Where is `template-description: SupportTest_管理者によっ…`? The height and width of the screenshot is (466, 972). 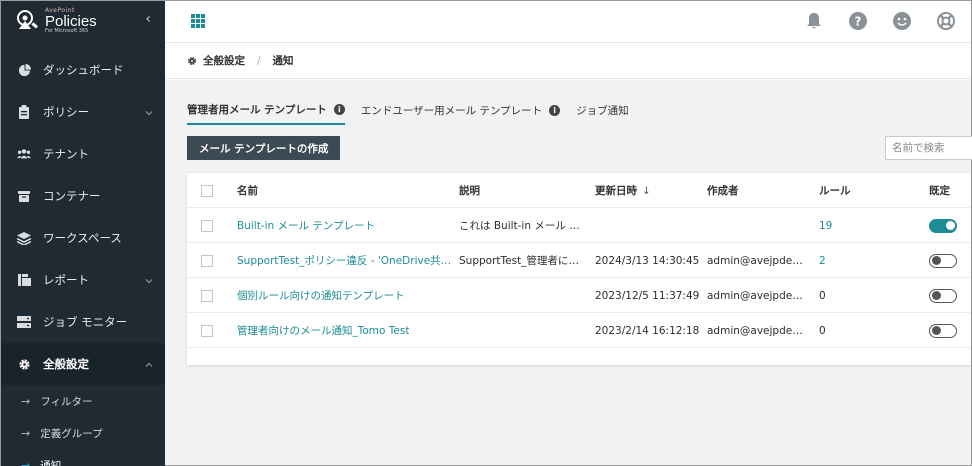
template-description: SupportTest_管理者によっ… is located at coordinates (522, 261).